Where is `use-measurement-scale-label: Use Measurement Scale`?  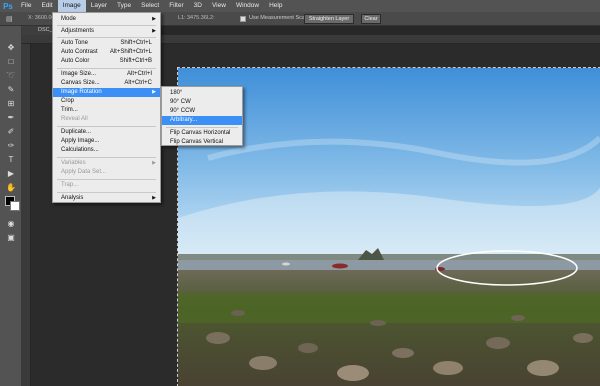 use-measurement-scale-label: Use Measurement Scale is located at coordinates (279, 18).